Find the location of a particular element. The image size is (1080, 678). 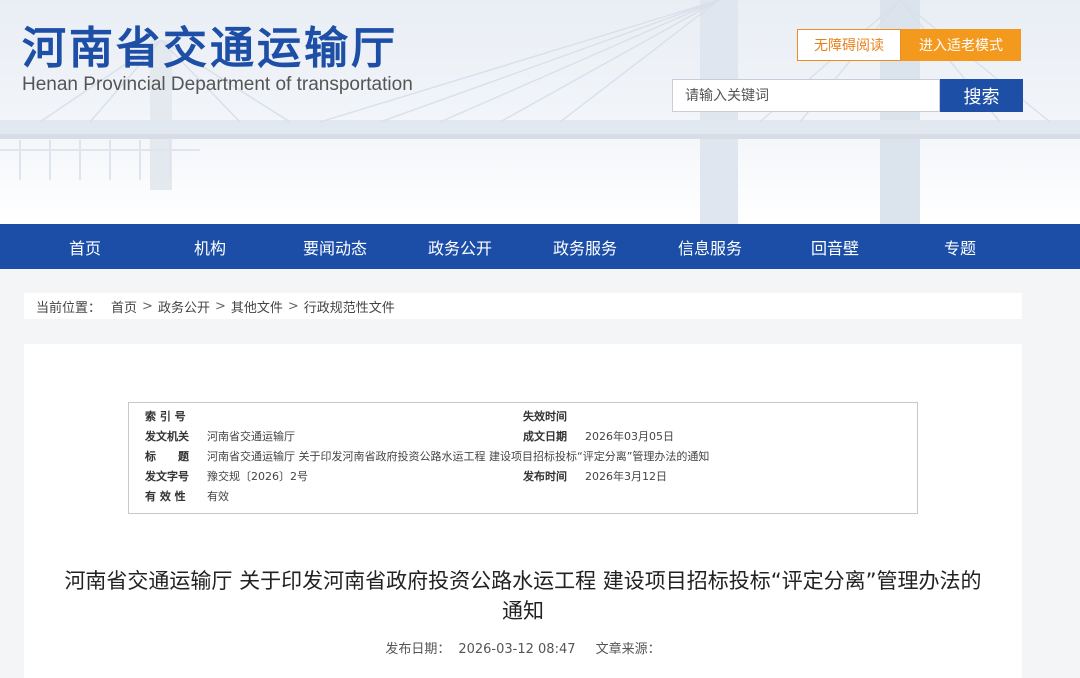

meta-row: 索 引 号 失效时间 is located at coordinates (523, 417).